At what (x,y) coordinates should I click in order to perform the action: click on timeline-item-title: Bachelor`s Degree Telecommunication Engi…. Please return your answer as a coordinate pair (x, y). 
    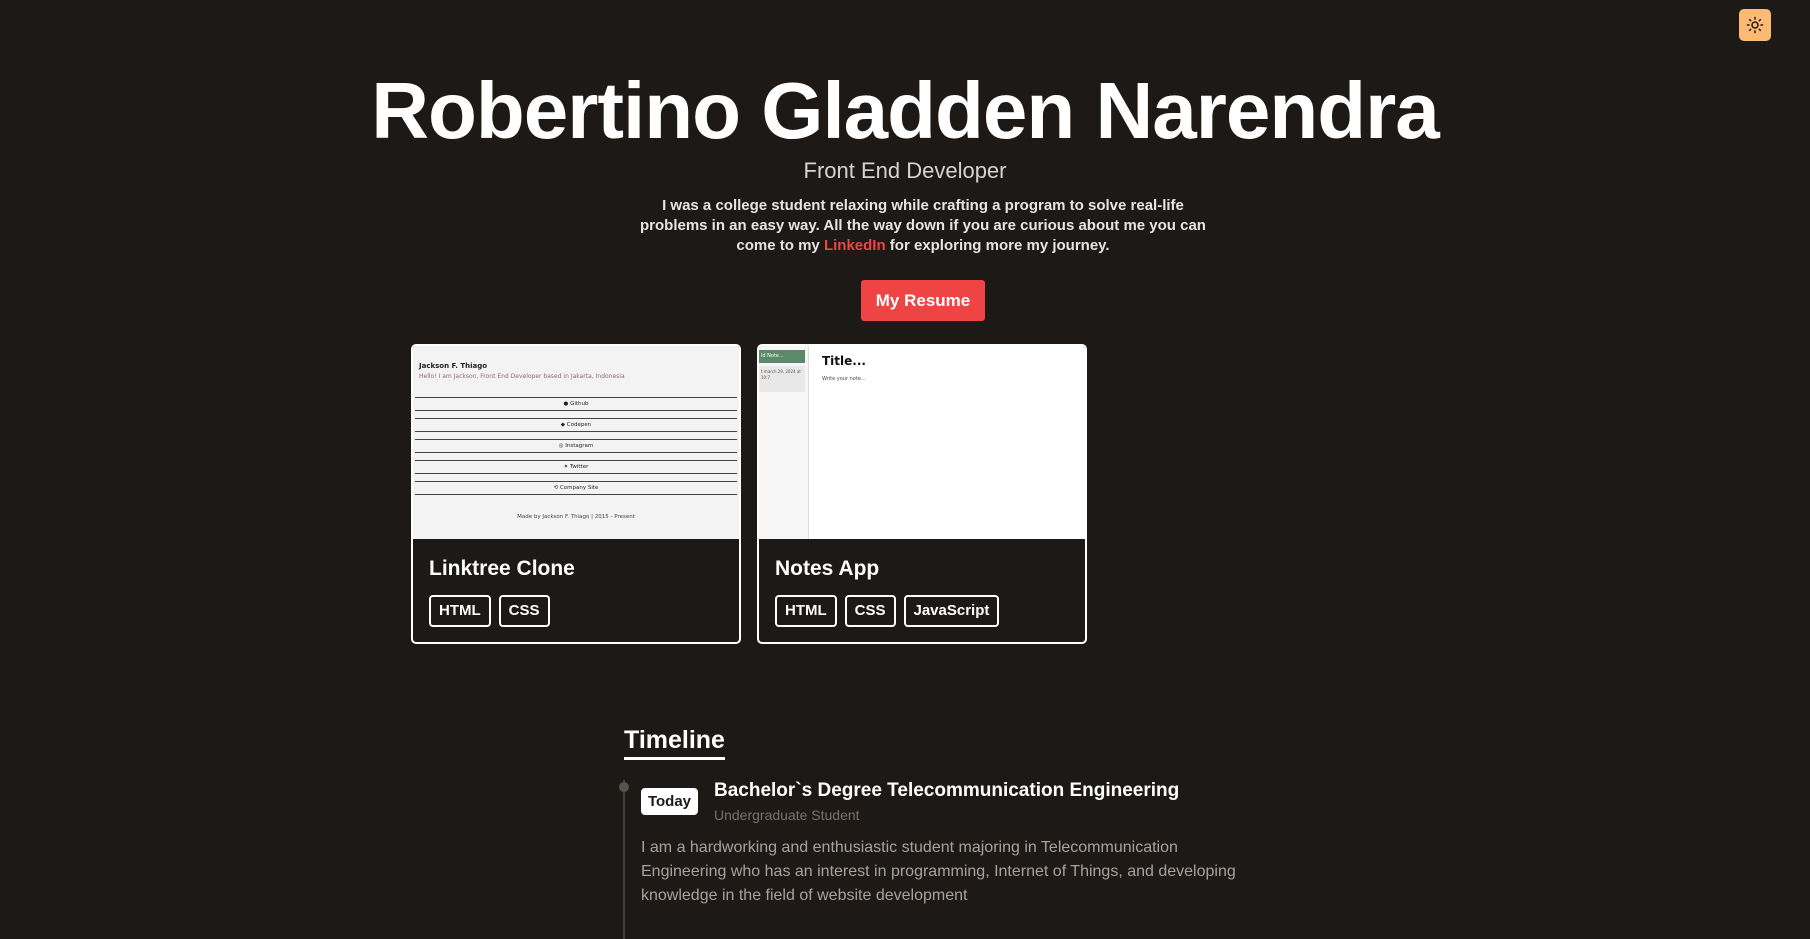
    Looking at the image, I should click on (947, 790).